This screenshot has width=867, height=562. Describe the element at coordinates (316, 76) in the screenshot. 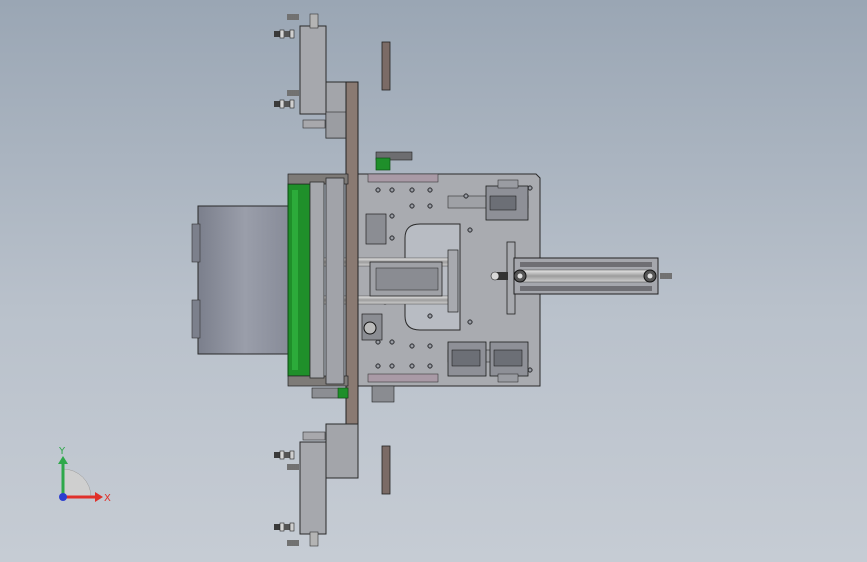

I see `top-cylinder-assembly` at that location.